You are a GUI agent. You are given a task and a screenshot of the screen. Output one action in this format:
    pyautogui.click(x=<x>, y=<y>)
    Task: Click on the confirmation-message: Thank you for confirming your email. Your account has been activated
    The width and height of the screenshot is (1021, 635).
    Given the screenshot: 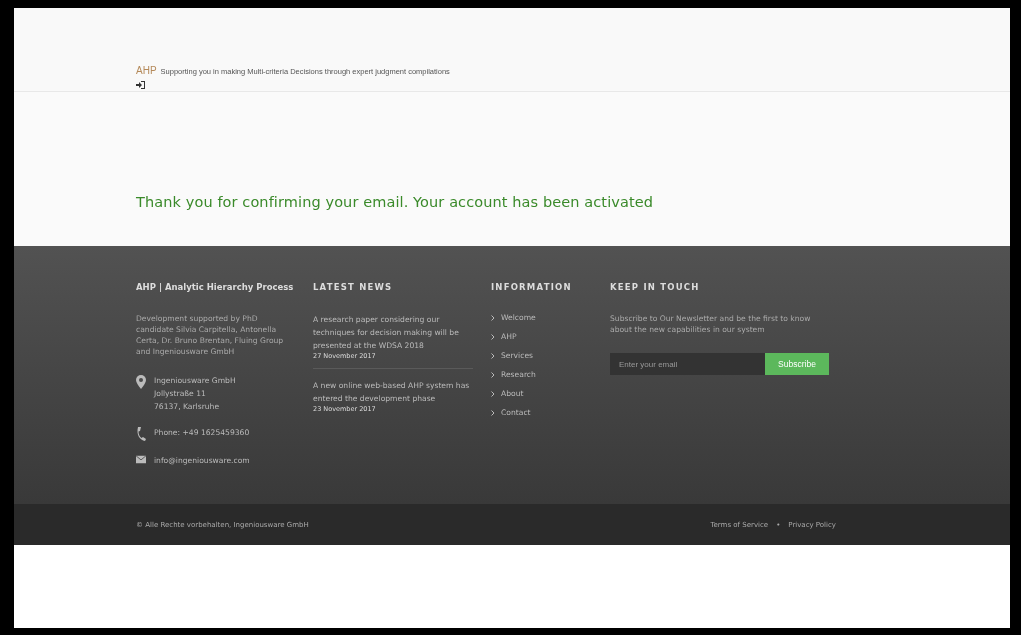 What is the action you would take?
    pyautogui.click(x=395, y=202)
    